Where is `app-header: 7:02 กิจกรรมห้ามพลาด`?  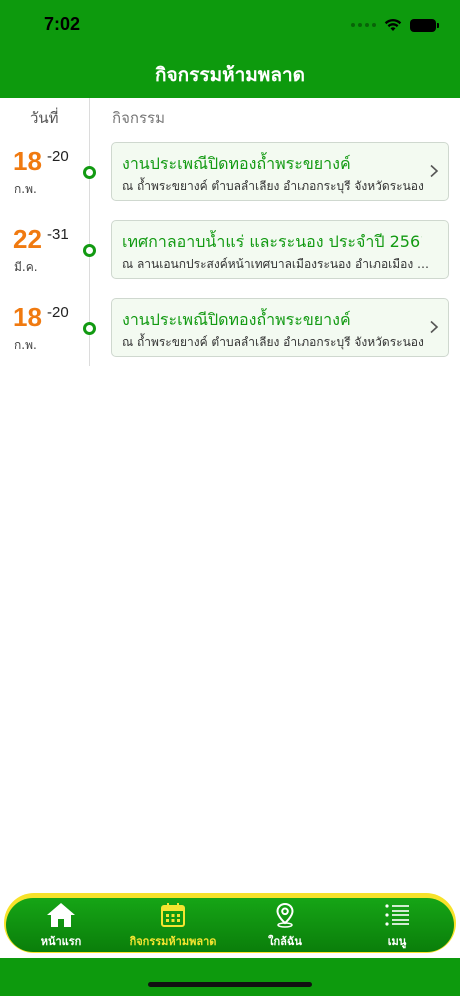 app-header: 7:02 กิจกรรมห้ามพลาด is located at coordinates (230, 49).